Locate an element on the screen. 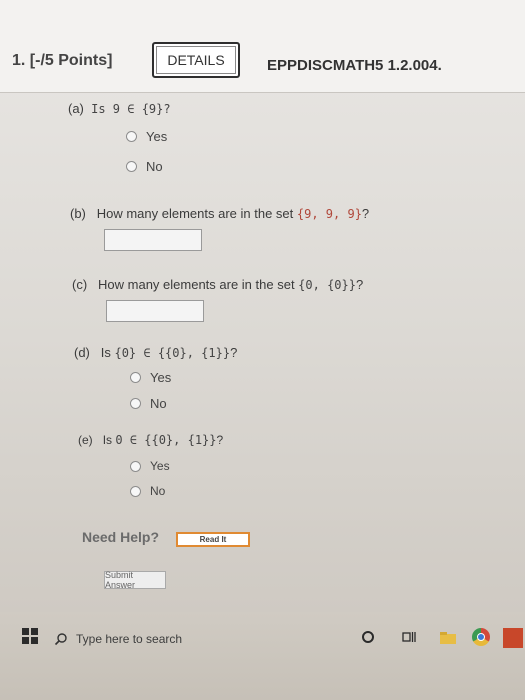 Image resolution: width=525 pixels, height=700 pixels. part-d-question: (d) Is {0} ∈ {{0}, {1}}? is located at coordinates (156, 352).